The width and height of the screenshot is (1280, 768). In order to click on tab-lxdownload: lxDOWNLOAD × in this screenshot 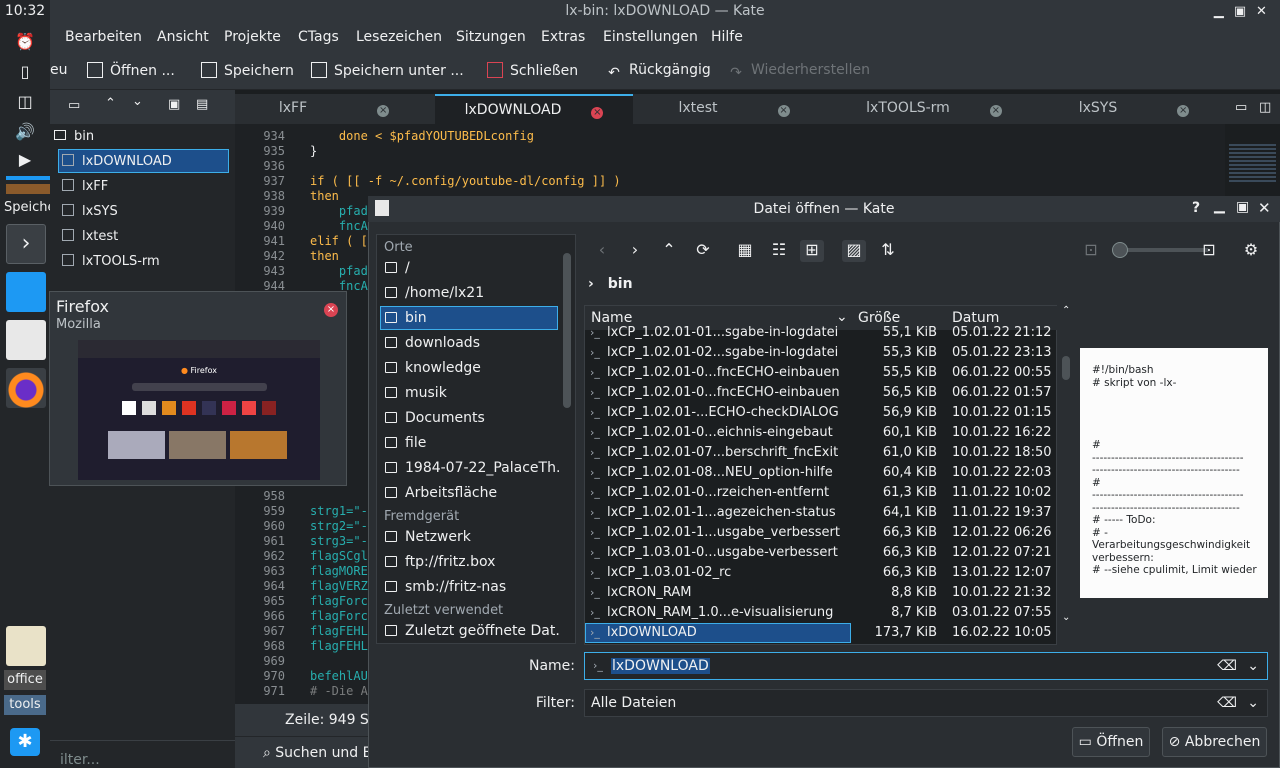, I will do `click(534, 109)`.